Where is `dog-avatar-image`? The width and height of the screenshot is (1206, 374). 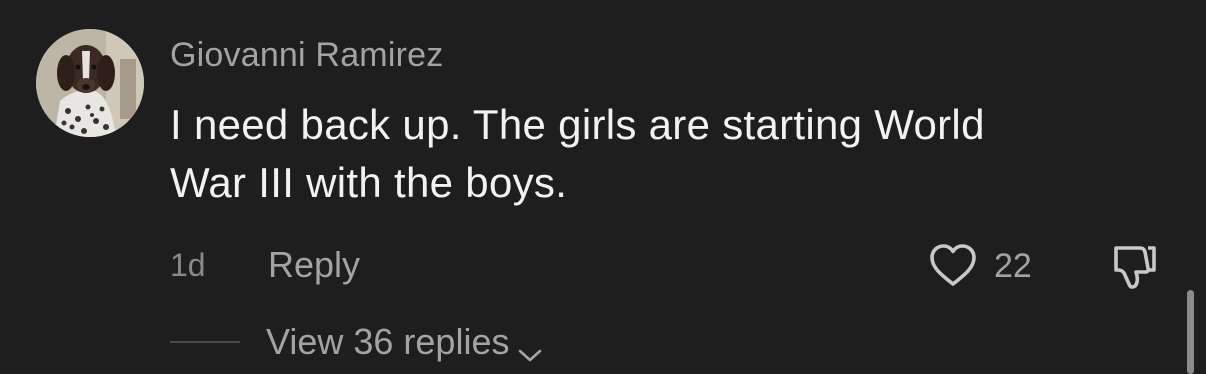 dog-avatar-image is located at coordinates (90, 83).